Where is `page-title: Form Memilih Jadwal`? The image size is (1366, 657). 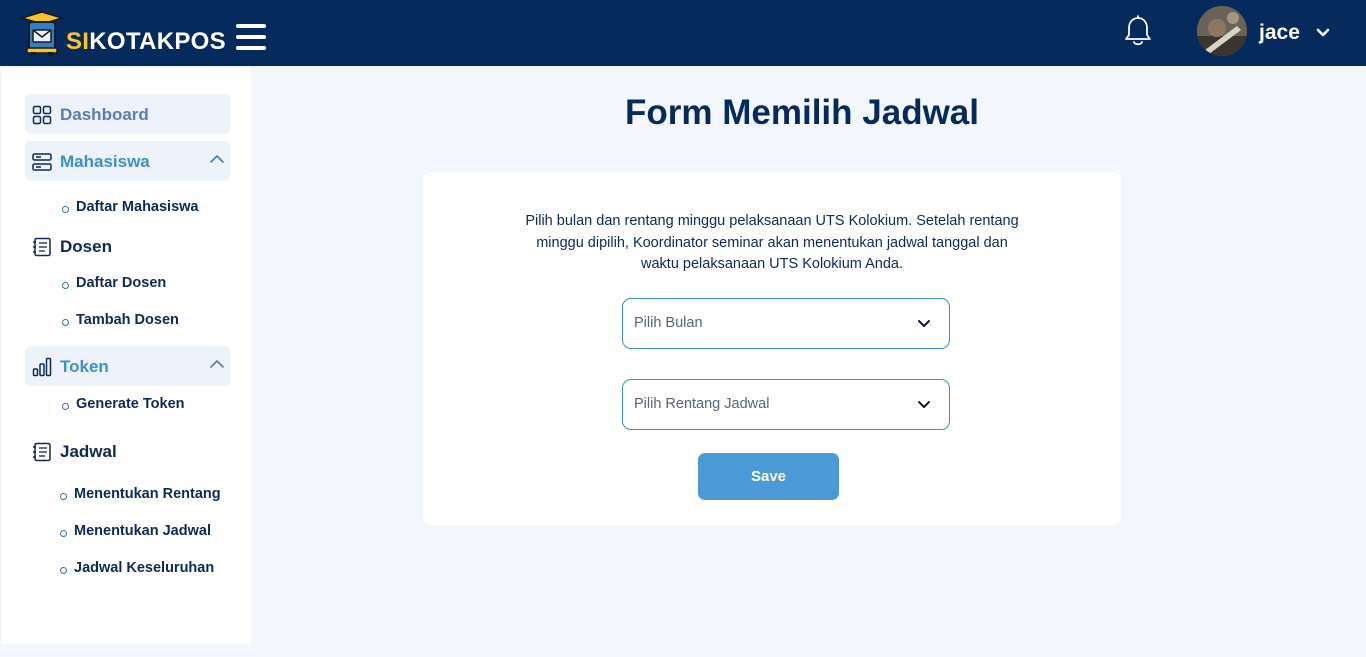 page-title: Form Memilih Jadwal is located at coordinates (802, 112).